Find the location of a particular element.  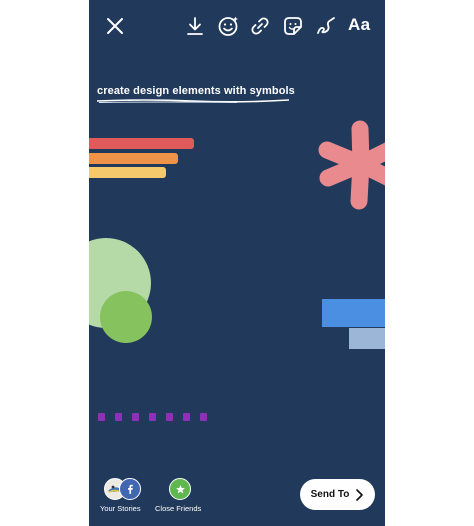

send-to-label: Send To is located at coordinates (330, 494).